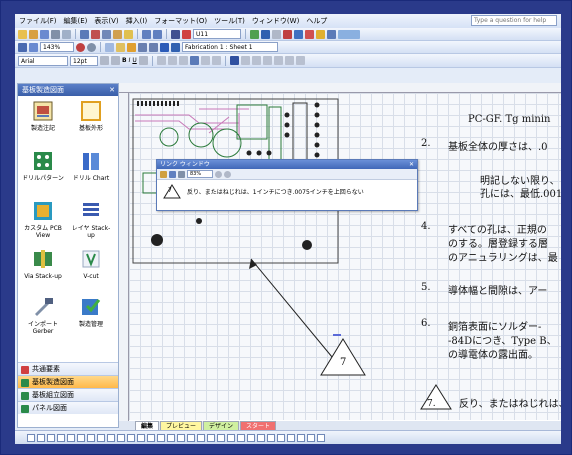  What do you see at coordinates (287, 164) in the screenshot?
I see `dialog-titlebar: リンク ウィンドウ ✕` at bounding box center [287, 164].